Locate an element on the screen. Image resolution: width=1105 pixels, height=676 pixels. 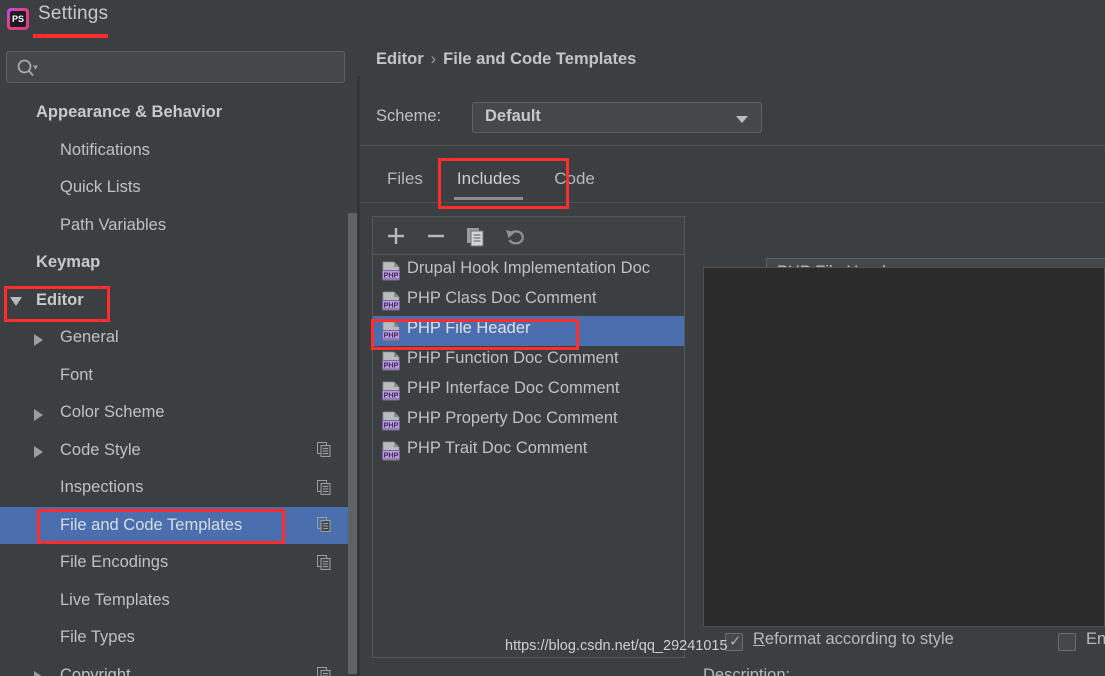
list-item-label: Drupal Hook Implementation Doc is located at coordinates (529, 268).